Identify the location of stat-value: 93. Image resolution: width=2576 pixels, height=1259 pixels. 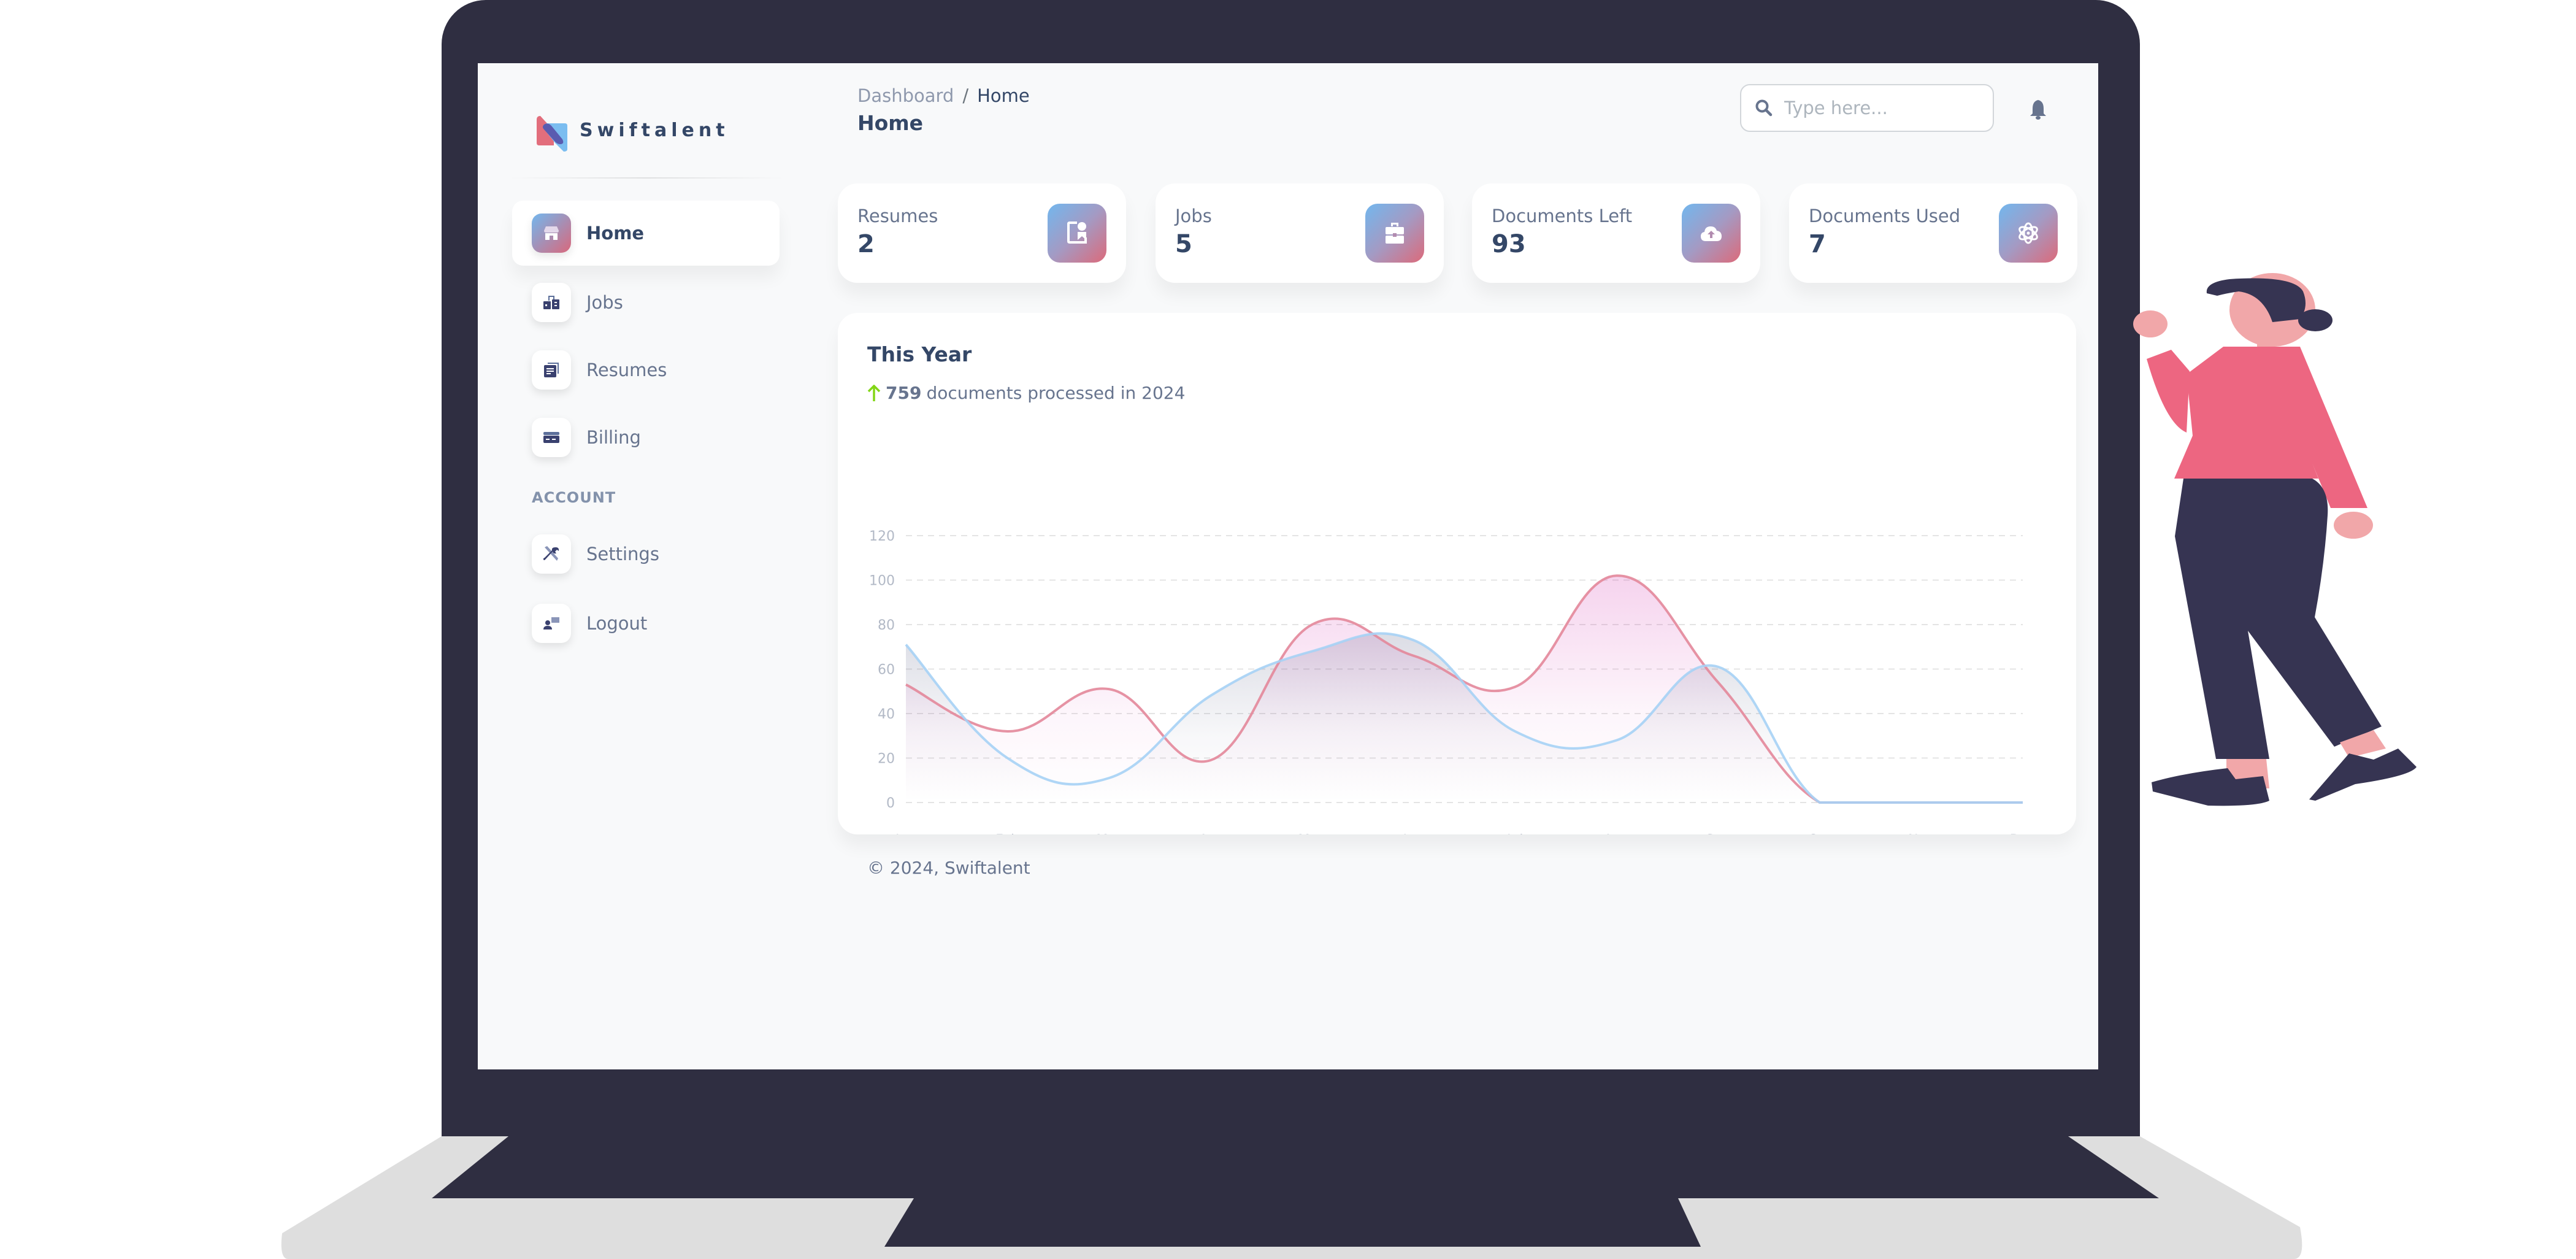
(1509, 244).